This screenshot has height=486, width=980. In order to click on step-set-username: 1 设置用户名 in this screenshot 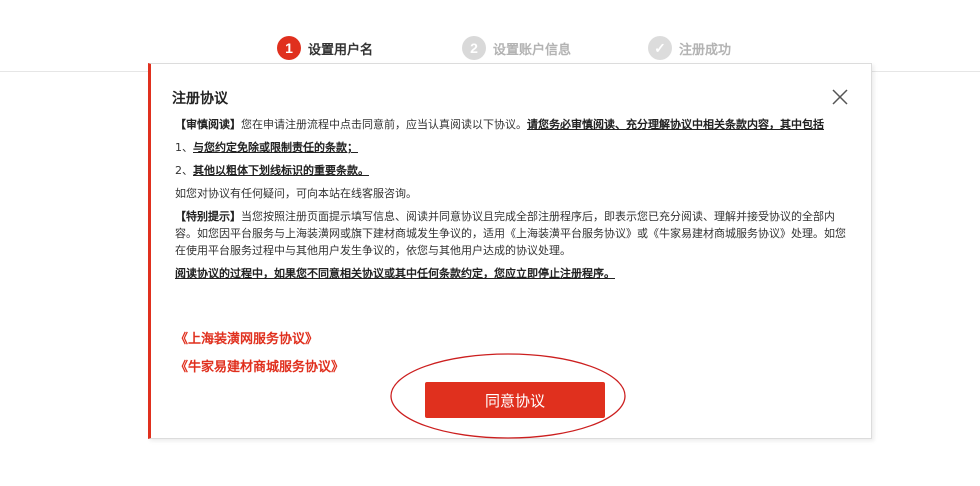, I will do `click(325, 48)`.